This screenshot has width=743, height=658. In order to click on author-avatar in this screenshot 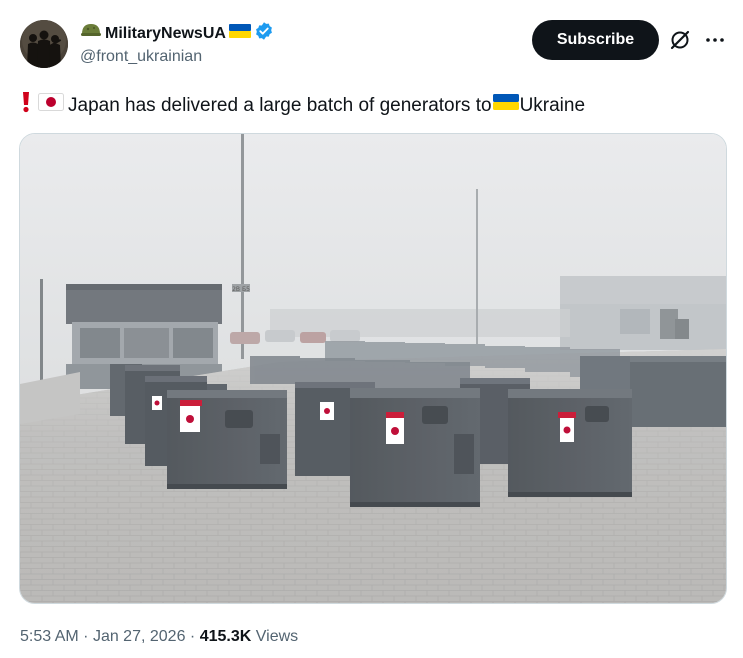, I will do `click(44, 44)`.